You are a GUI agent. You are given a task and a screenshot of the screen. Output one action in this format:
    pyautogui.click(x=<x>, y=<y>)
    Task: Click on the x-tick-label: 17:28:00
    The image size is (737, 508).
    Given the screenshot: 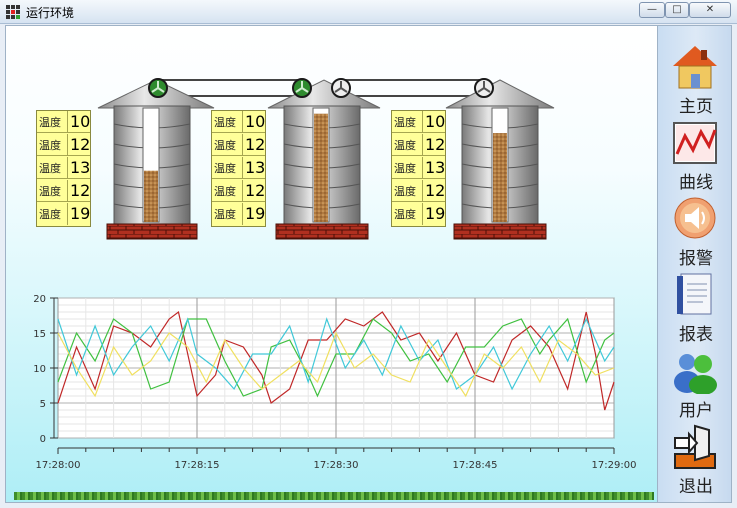 What is the action you would take?
    pyautogui.click(x=58, y=465)
    